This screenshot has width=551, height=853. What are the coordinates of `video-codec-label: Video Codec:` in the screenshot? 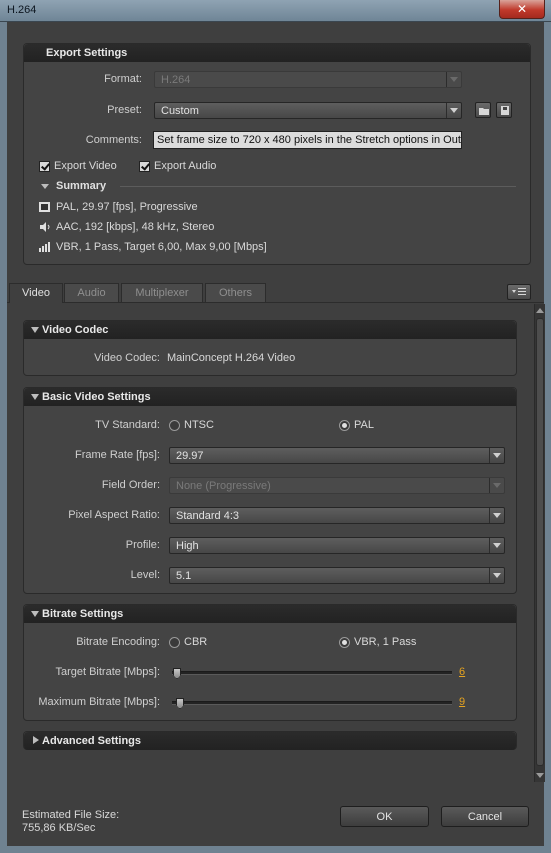 It's located at (127, 358).